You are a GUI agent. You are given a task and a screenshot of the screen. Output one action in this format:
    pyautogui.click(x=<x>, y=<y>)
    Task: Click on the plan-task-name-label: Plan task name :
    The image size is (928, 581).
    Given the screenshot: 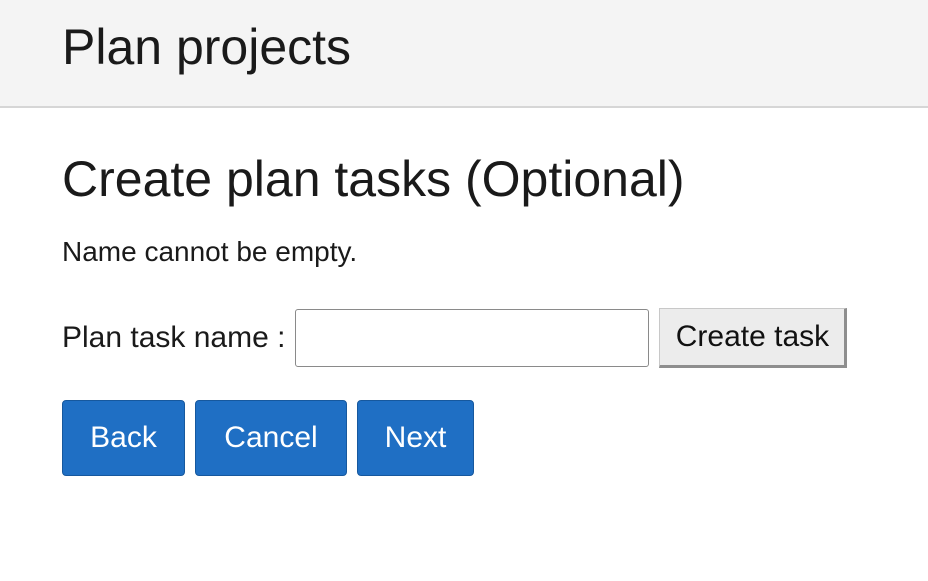 What is the action you would take?
    pyautogui.click(x=174, y=337)
    